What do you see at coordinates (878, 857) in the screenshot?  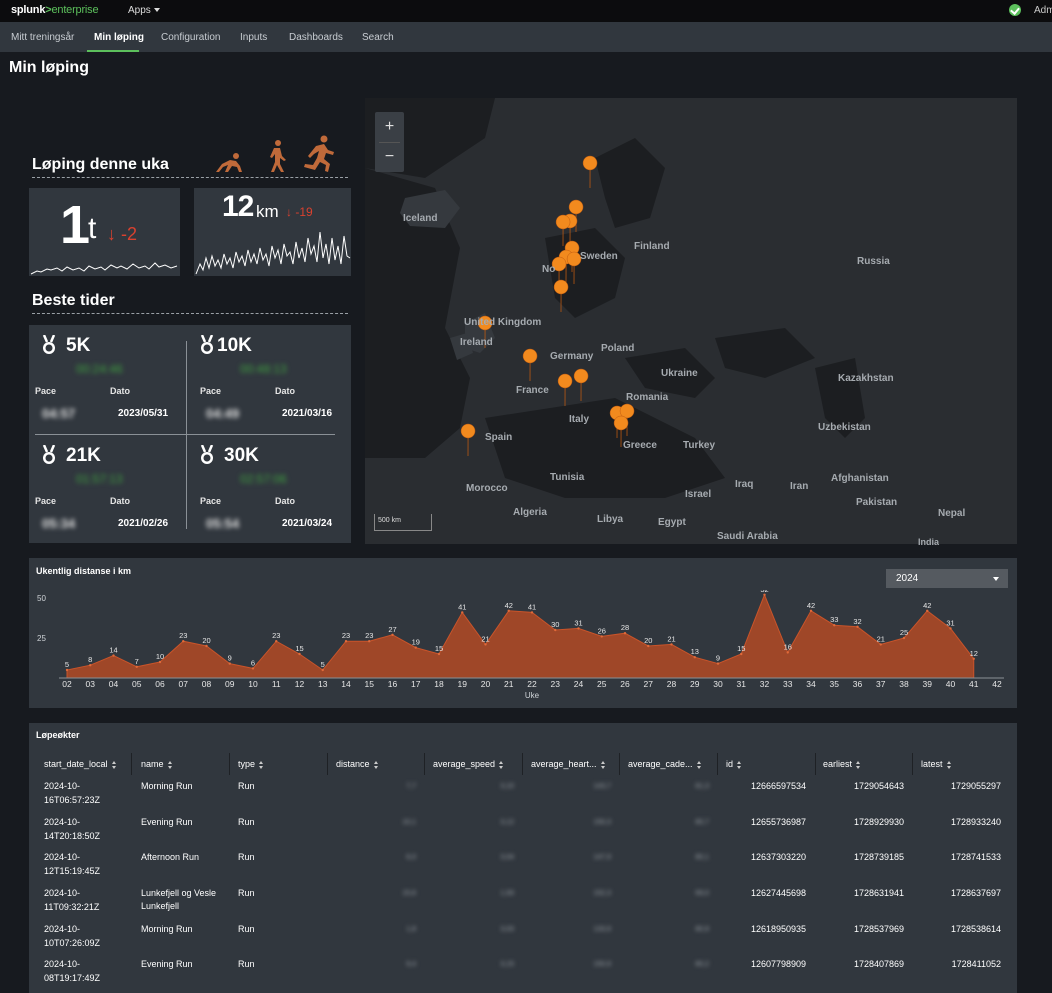 I see `cell-earliest: 1728739185` at bounding box center [878, 857].